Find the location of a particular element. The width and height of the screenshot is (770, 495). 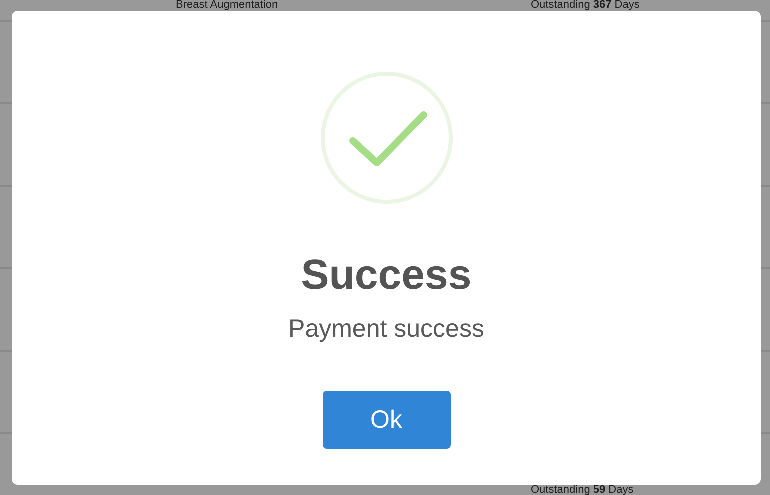

success-check-icon is located at coordinates (387, 138).